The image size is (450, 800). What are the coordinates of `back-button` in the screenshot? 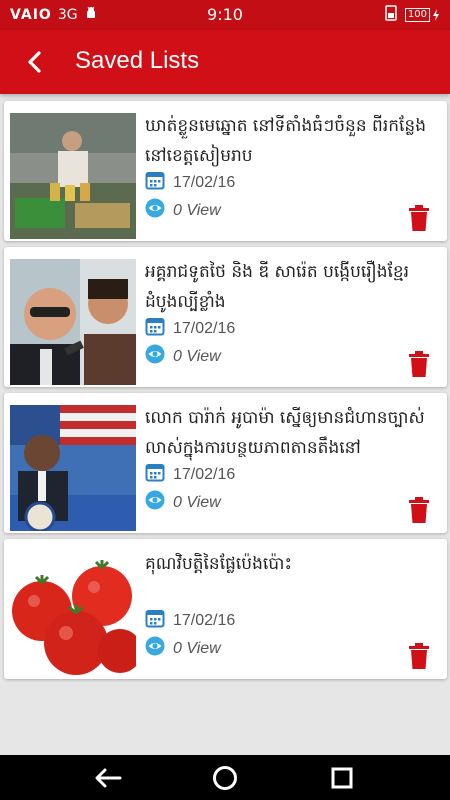 It's located at (34, 62).